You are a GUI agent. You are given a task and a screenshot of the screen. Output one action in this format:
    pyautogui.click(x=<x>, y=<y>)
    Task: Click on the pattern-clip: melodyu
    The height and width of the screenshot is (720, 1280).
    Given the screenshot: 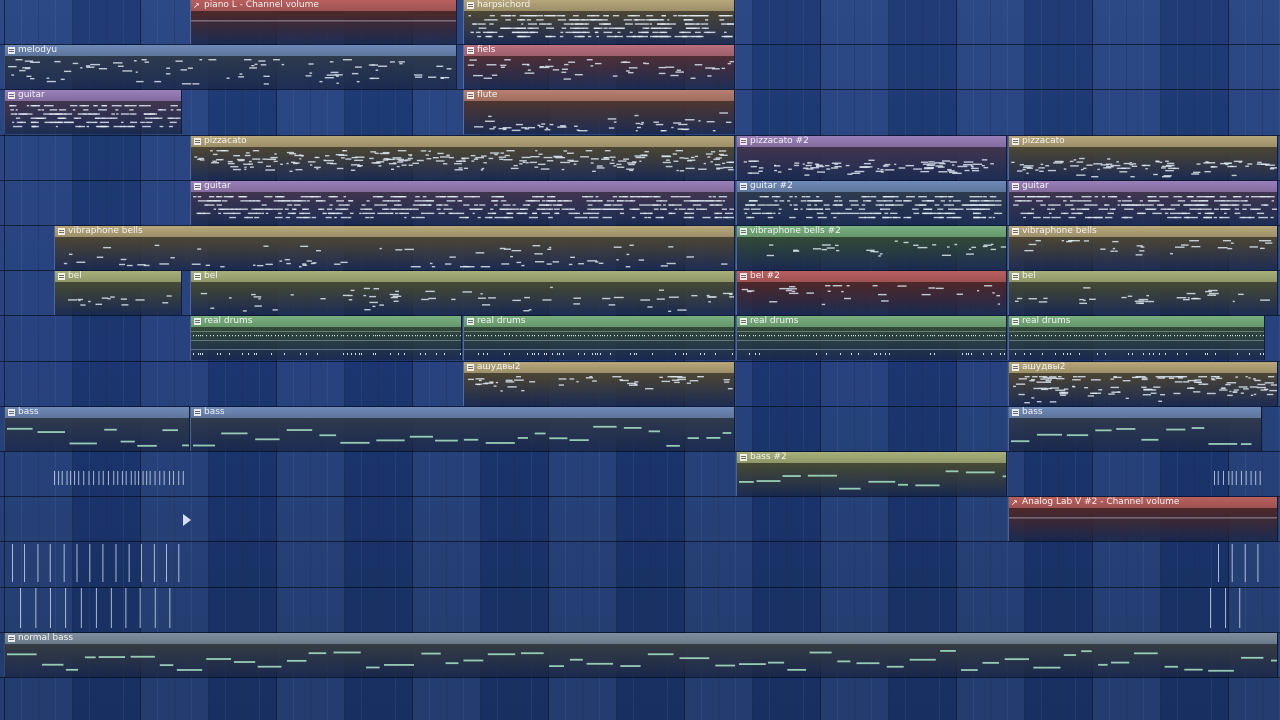 What is the action you would take?
    pyautogui.click(x=230, y=67)
    